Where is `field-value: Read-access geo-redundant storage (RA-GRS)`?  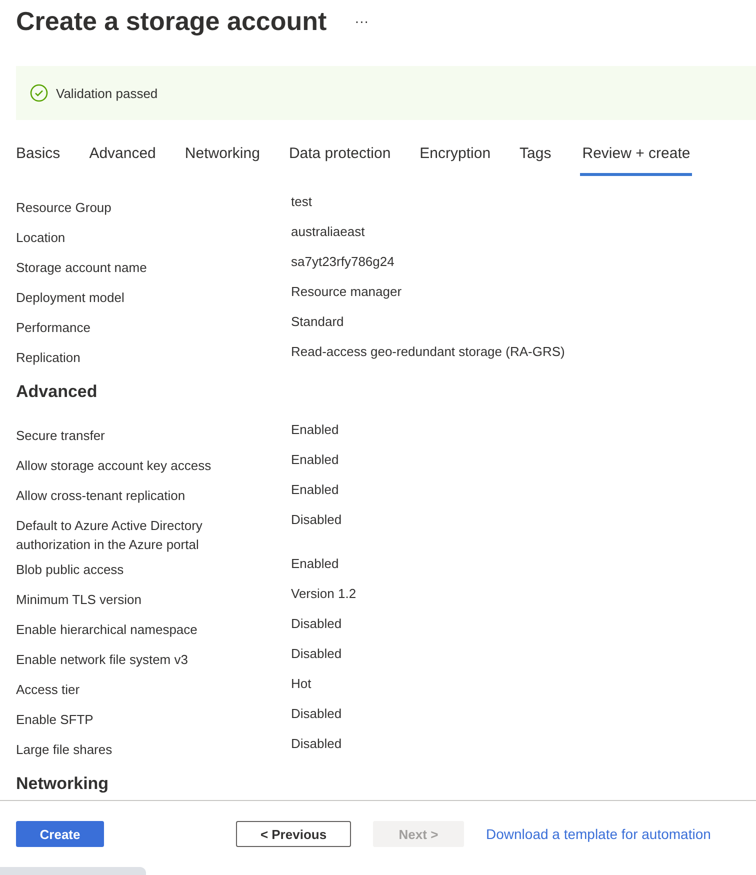
field-value: Read-access geo-redundant storage (RA-GRS) is located at coordinates (428, 352).